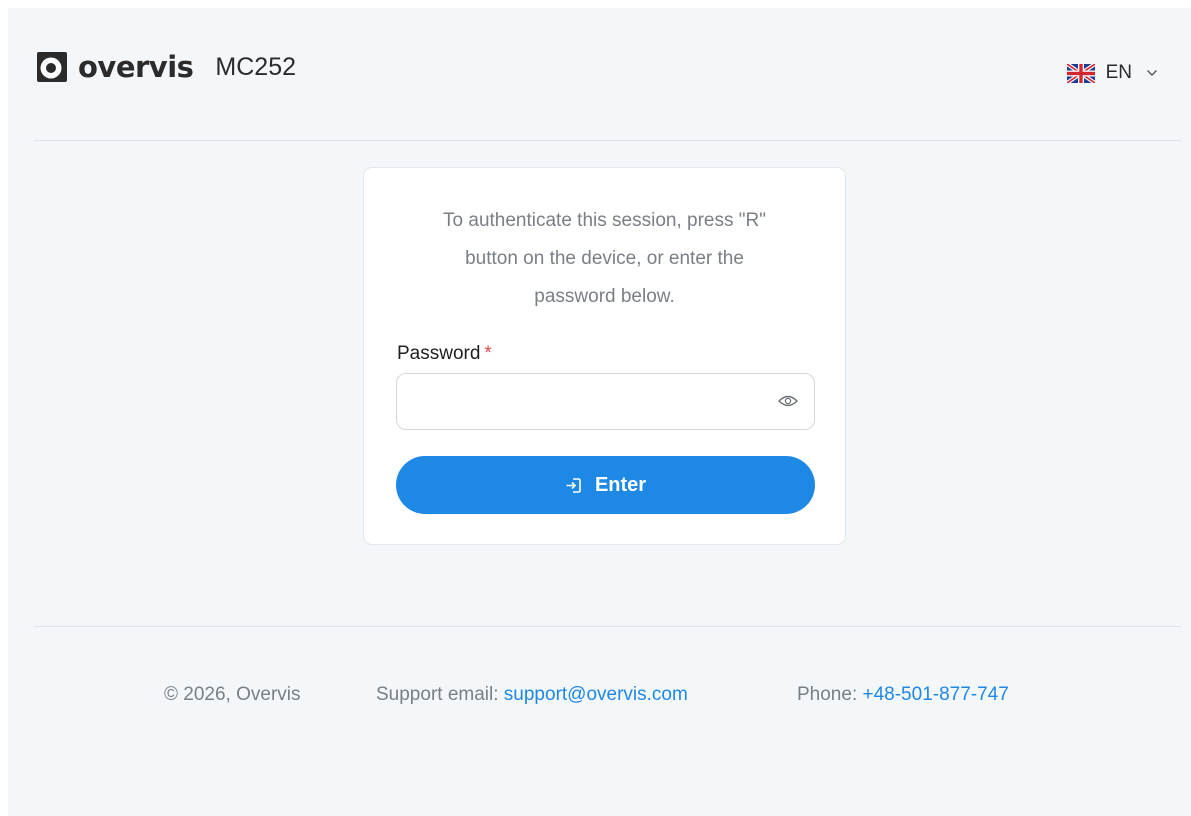 The image size is (1191, 816). Describe the element at coordinates (607, 626) in the screenshot. I see `footer-divider` at that location.